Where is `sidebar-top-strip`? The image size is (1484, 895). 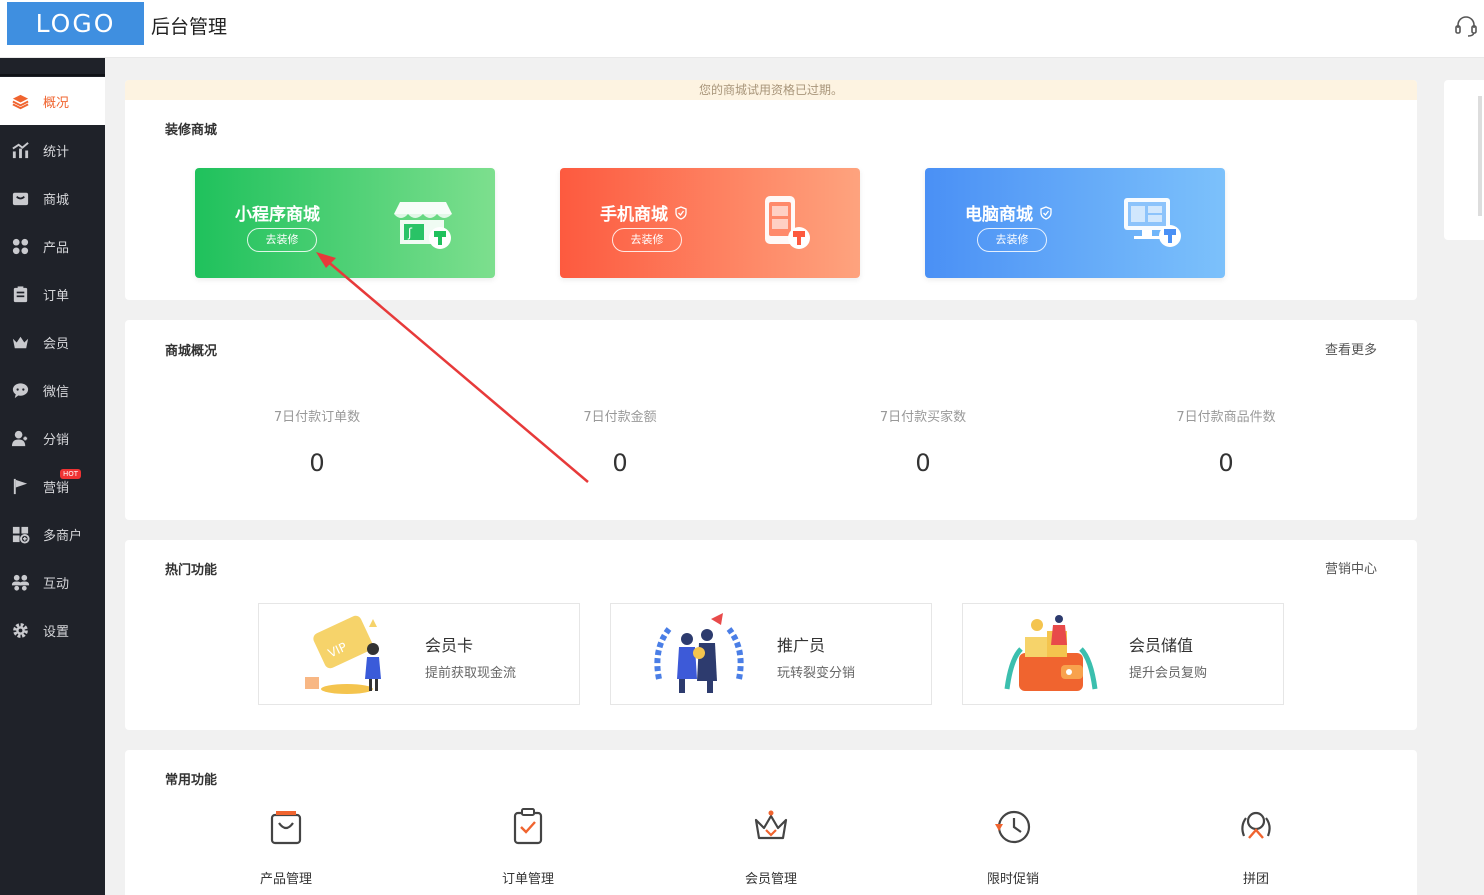
sidebar-top-strip is located at coordinates (52, 67).